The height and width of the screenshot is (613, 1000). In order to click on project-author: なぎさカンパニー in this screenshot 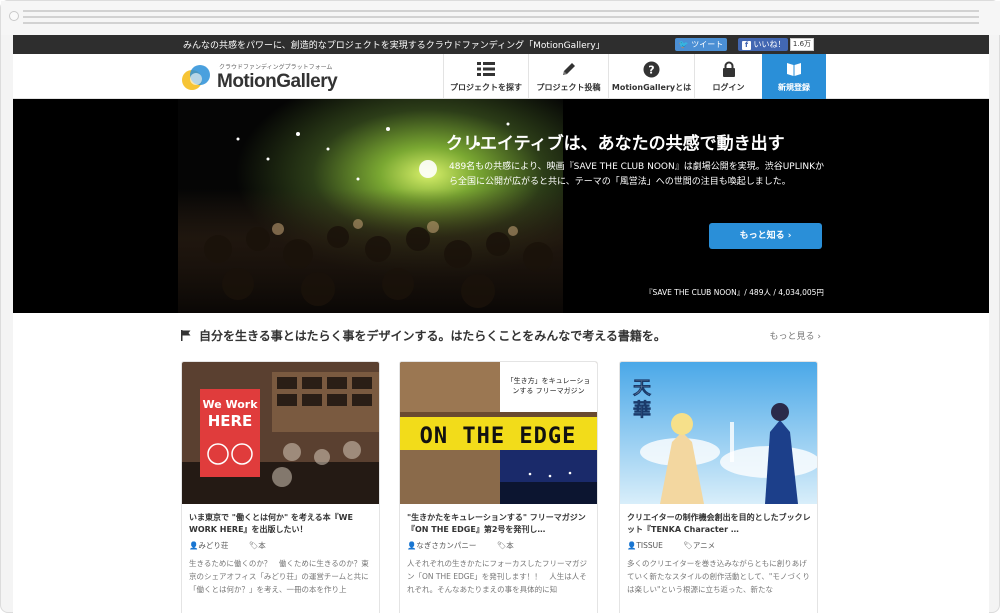, I will do `click(446, 545)`.